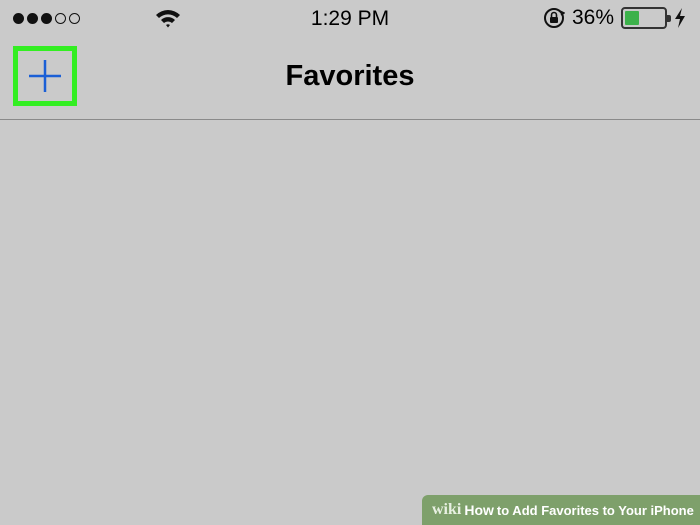 The height and width of the screenshot is (525, 700). Describe the element at coordinates (479, 510) in the screenshot. I see `watermark-how: How` at that location.